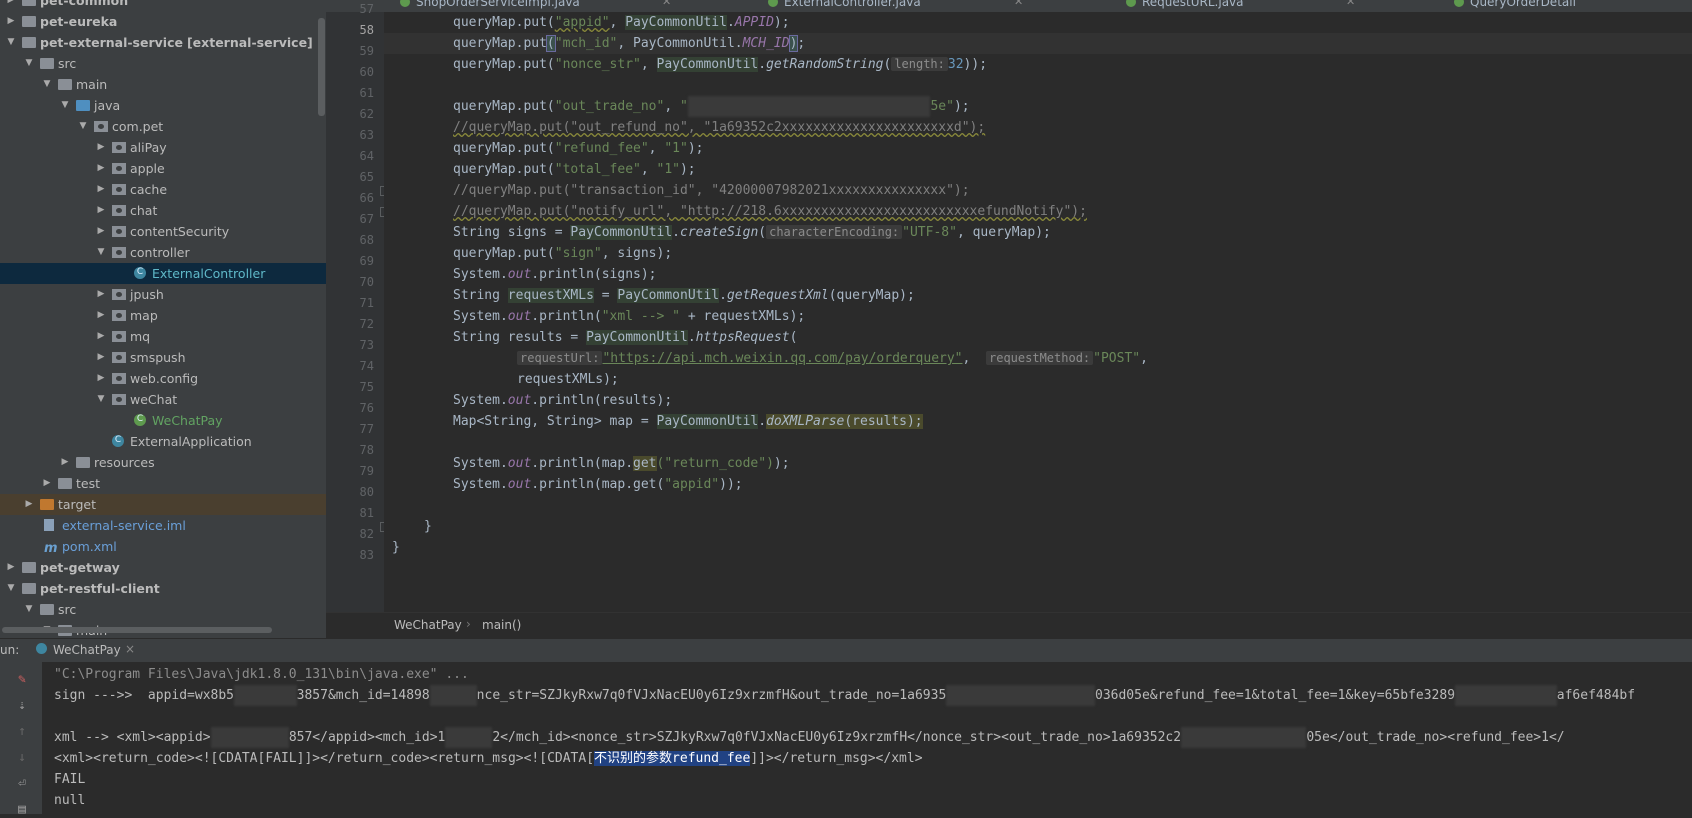  What do you see at coordinates (137, 630) in the screenshot?
I see `project-tree-horizontal-scrollbar` at bounding box center [137, 630].